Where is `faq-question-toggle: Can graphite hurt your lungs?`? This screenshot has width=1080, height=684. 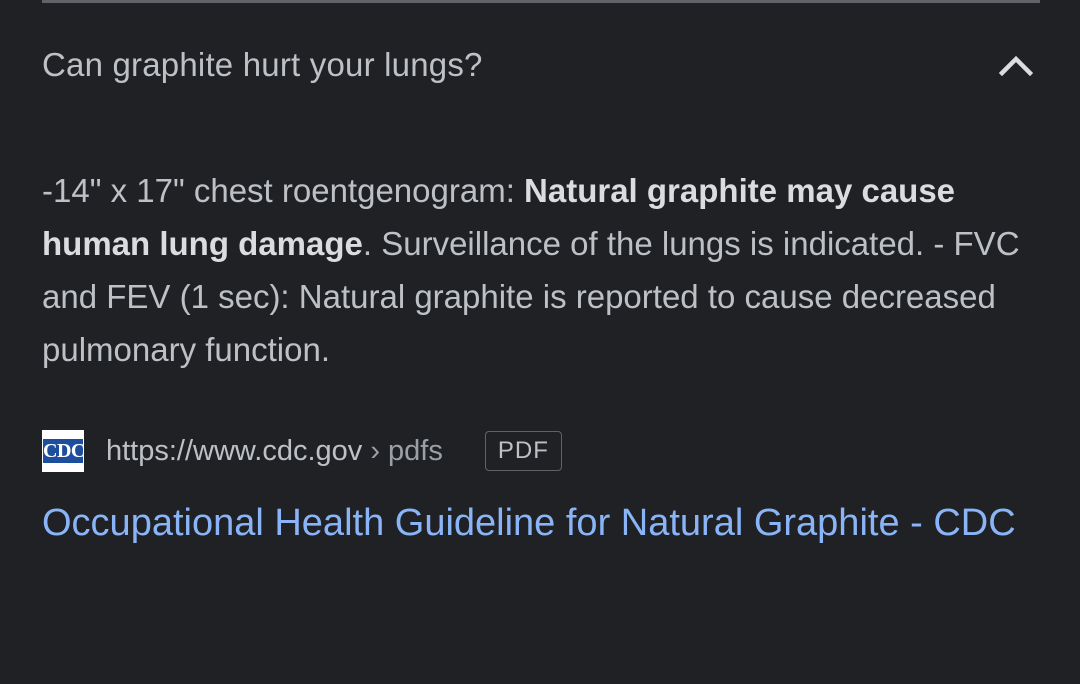
faq-question-toggle: Can graphite hurt your lungs? is located at coordinates (541, 65).